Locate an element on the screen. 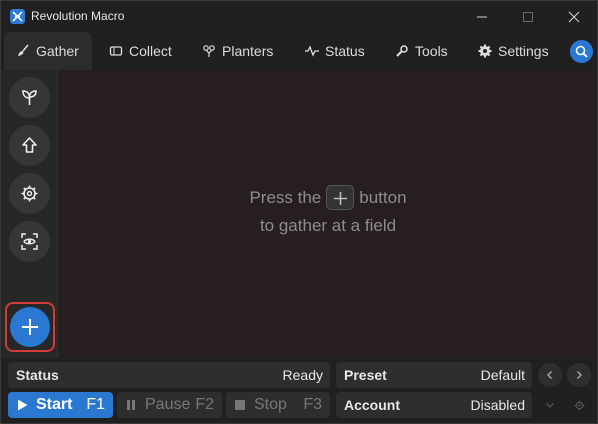 This screenshot has width=598, height=424. account-dropdown-button is located at coordinates (550, 405).